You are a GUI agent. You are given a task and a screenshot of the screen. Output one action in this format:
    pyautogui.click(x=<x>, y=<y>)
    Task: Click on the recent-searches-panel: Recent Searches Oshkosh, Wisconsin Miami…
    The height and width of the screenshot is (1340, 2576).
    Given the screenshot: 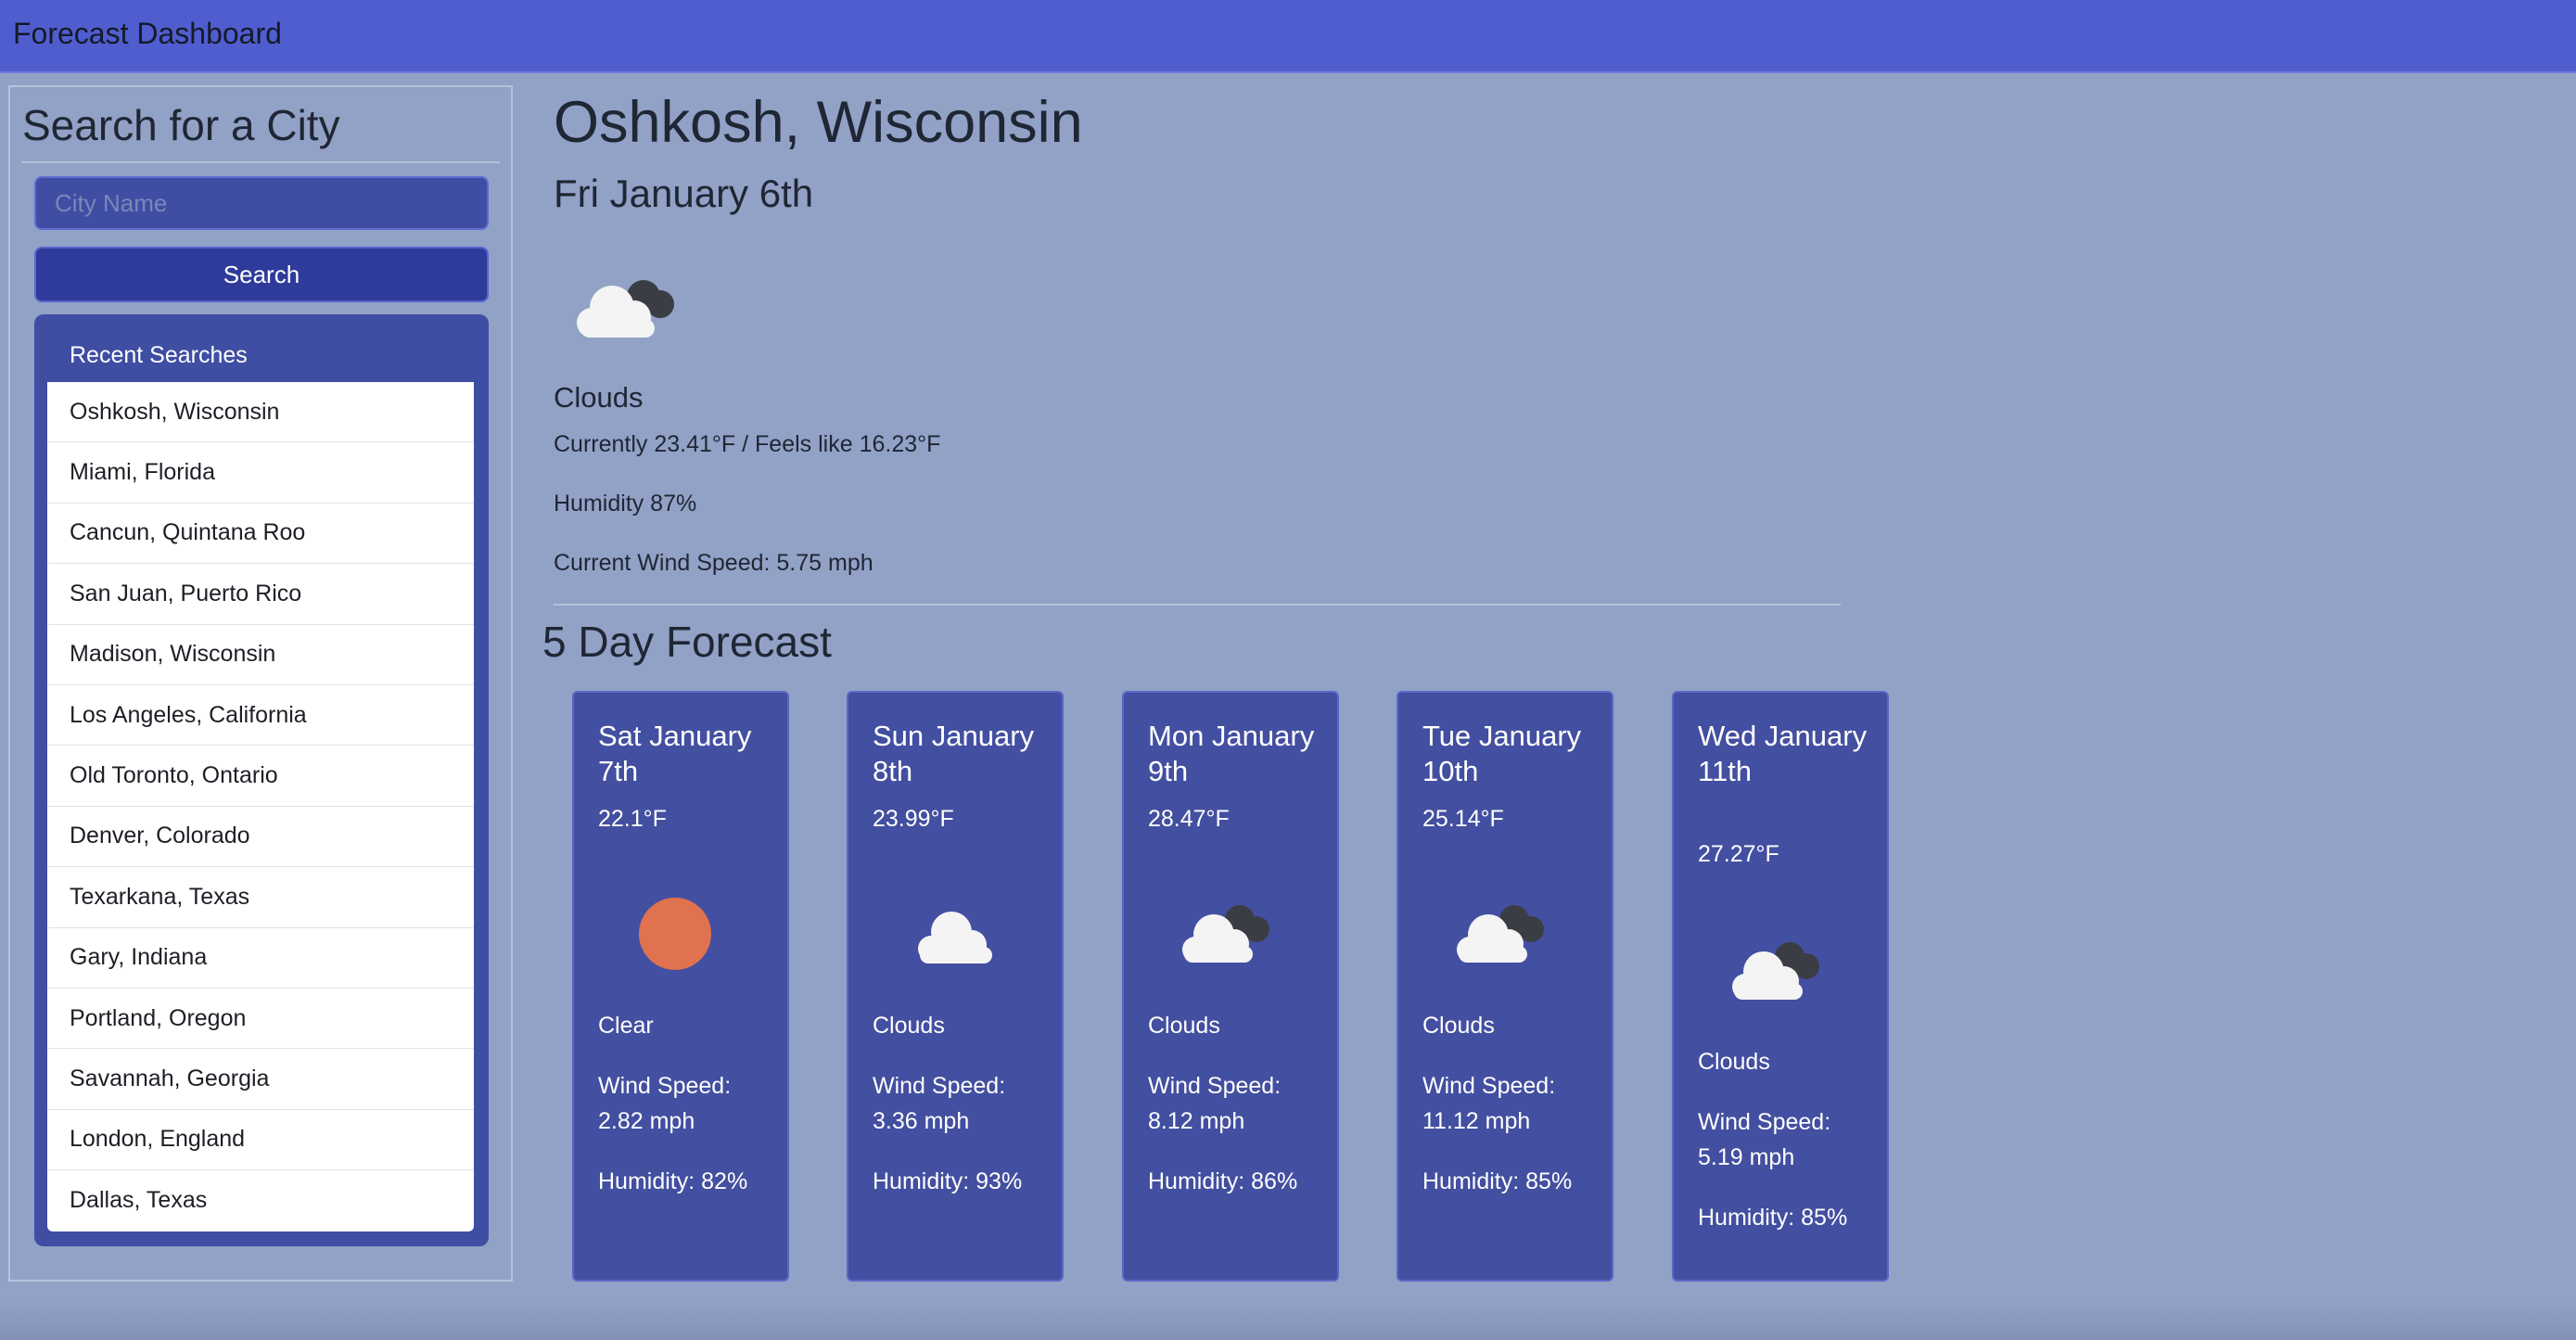 What is the action you would take?
    pyautogui.click(x=261, y=780)
    